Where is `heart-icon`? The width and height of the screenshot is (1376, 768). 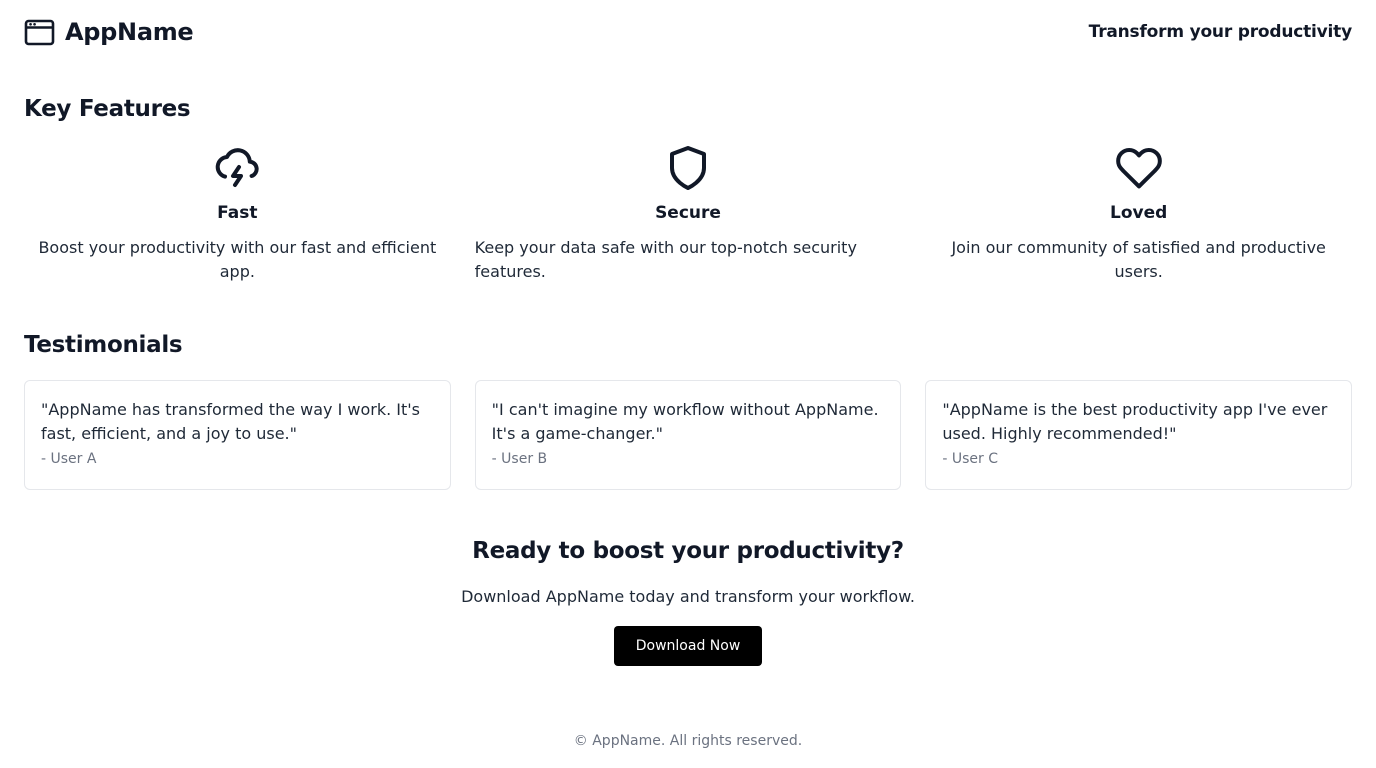 heart-icon is located at coordinates (1139, 168).